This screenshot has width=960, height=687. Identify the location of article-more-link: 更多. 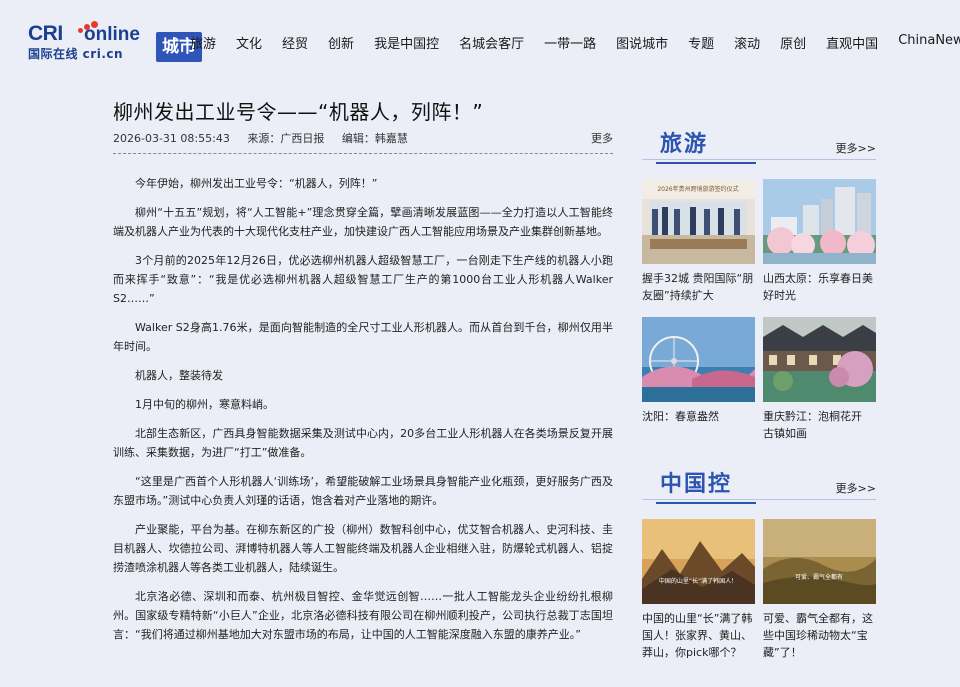
(602, 138).